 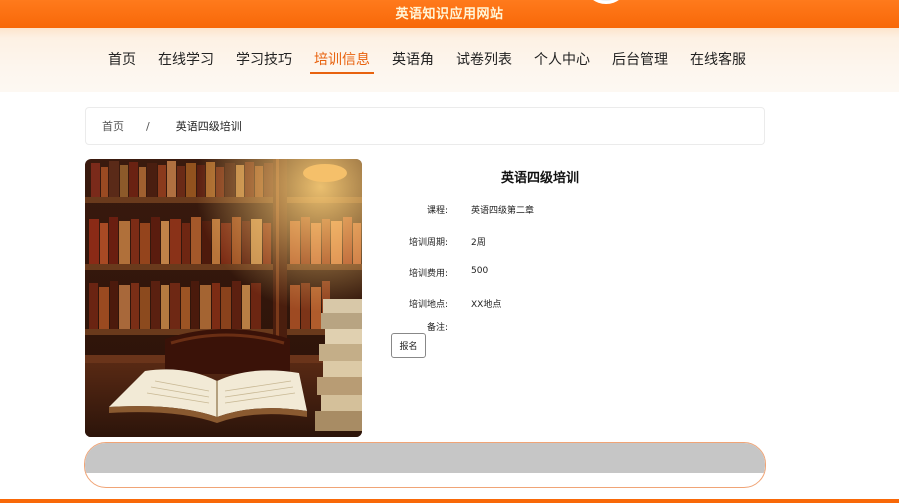 What do you see at coordinates (640, 62) in the screenshot?
I see `nav-item-admin: 后台管理` at bounding box center [640, 62].